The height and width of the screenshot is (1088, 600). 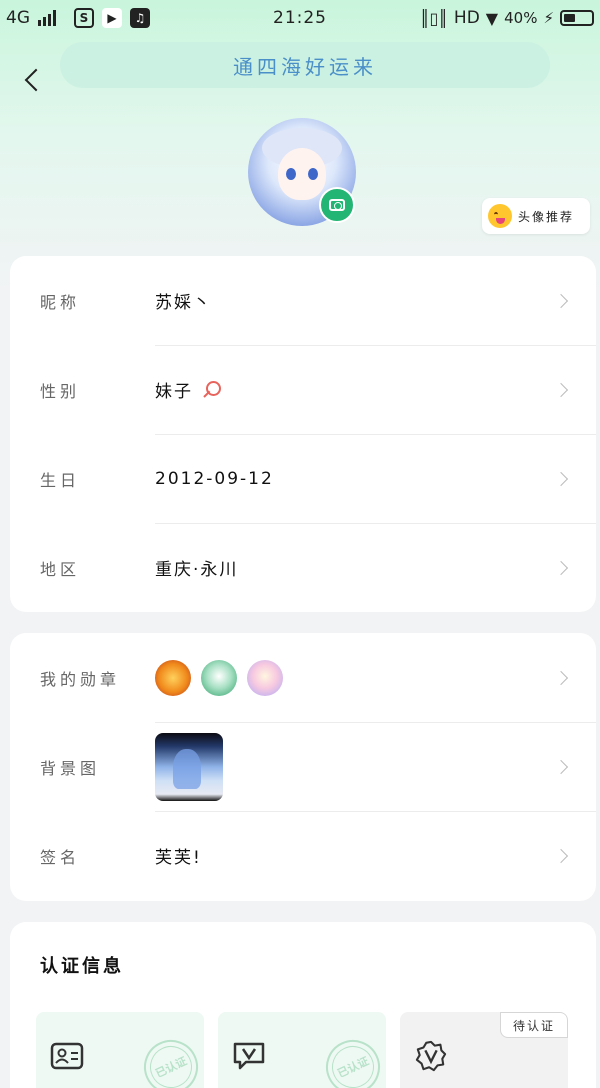 I want to click on signal-icon, so click(x=47, y=18).